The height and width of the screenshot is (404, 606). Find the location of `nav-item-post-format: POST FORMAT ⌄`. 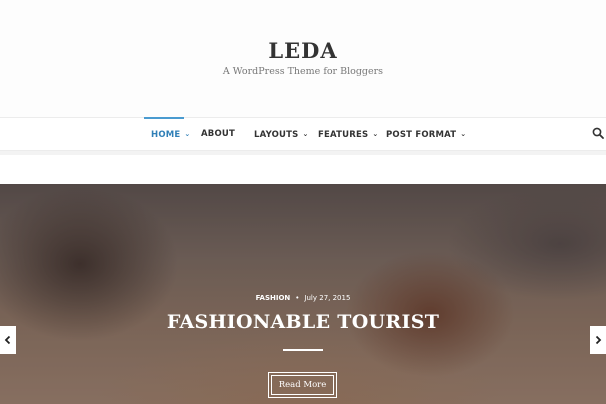

nav-item-post-format: POST FORMAT ⌄ is located at coordinates (426, 134).